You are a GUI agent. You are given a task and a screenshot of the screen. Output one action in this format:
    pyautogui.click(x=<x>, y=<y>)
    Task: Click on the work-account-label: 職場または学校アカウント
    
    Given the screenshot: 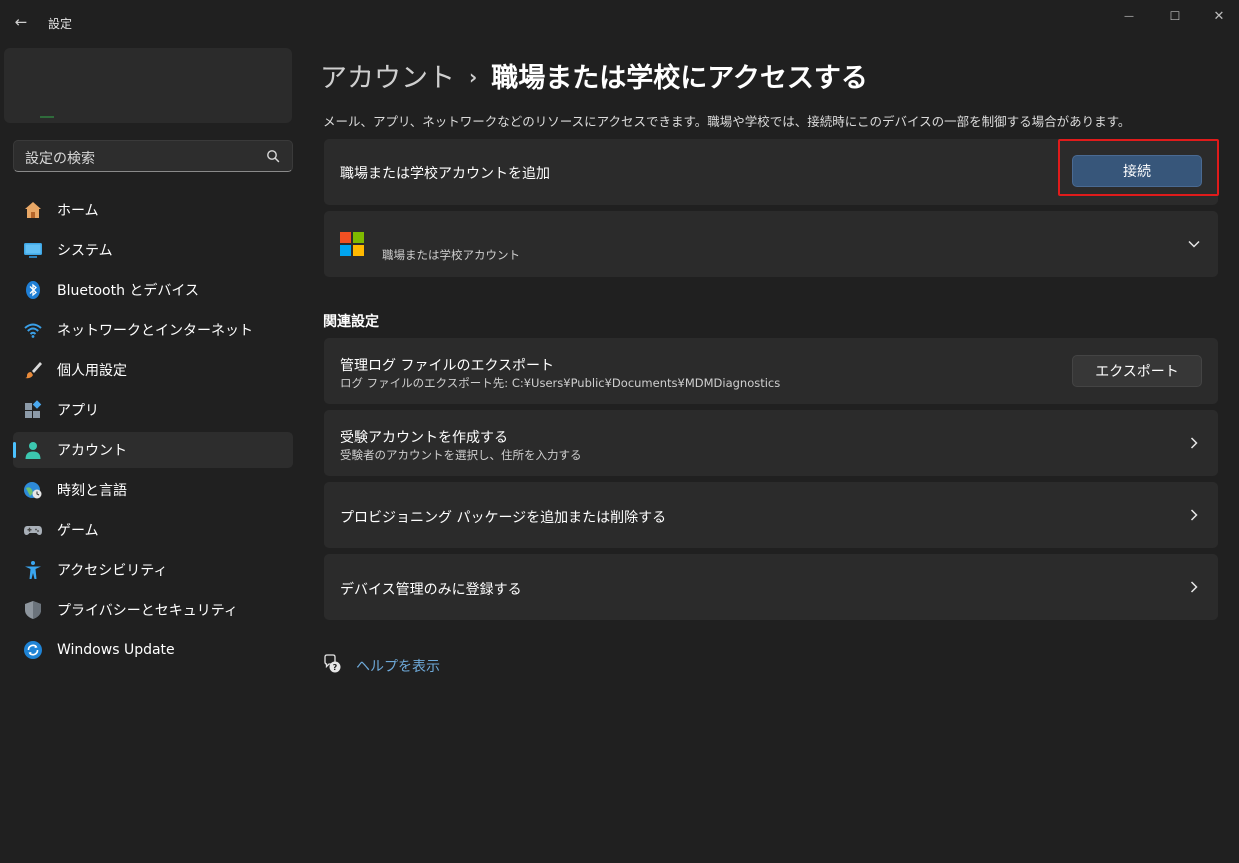 What is the action you would take?
    pyautogui.click(x=451, y=255)
    